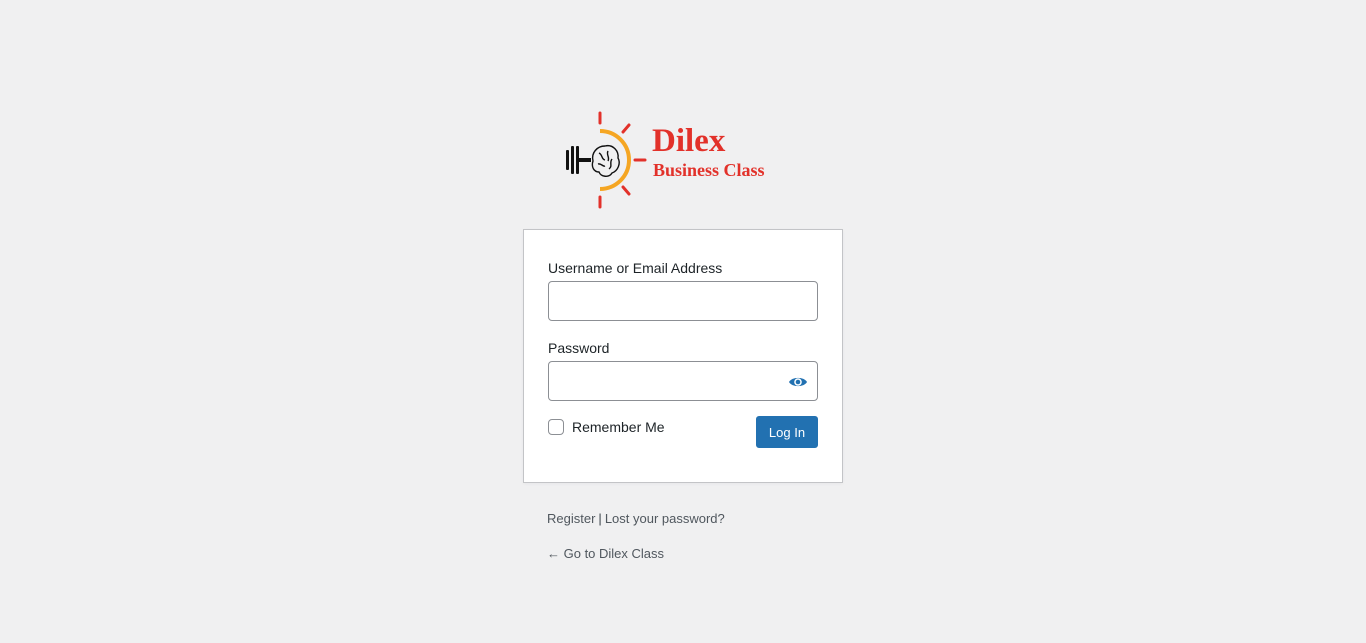 Image resolution: width=1366 pixels, height=643 pixels. I want to click on login-button: Log In, so click(787, 432).